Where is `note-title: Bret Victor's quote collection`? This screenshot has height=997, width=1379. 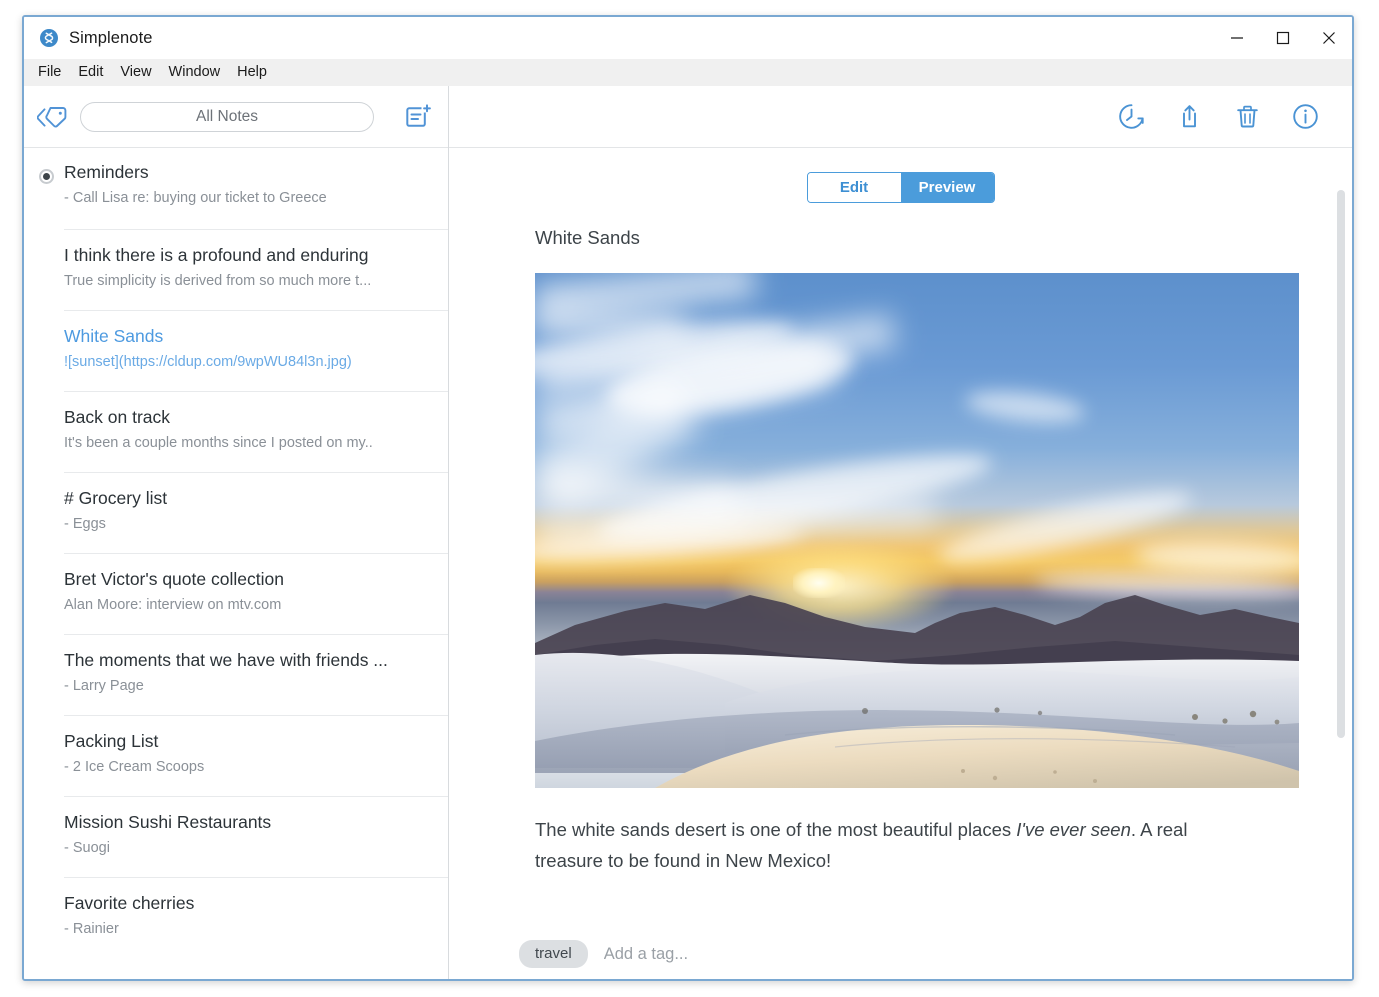
note-title: Bret Victor's quote collection is located at coordinates (174, 579).